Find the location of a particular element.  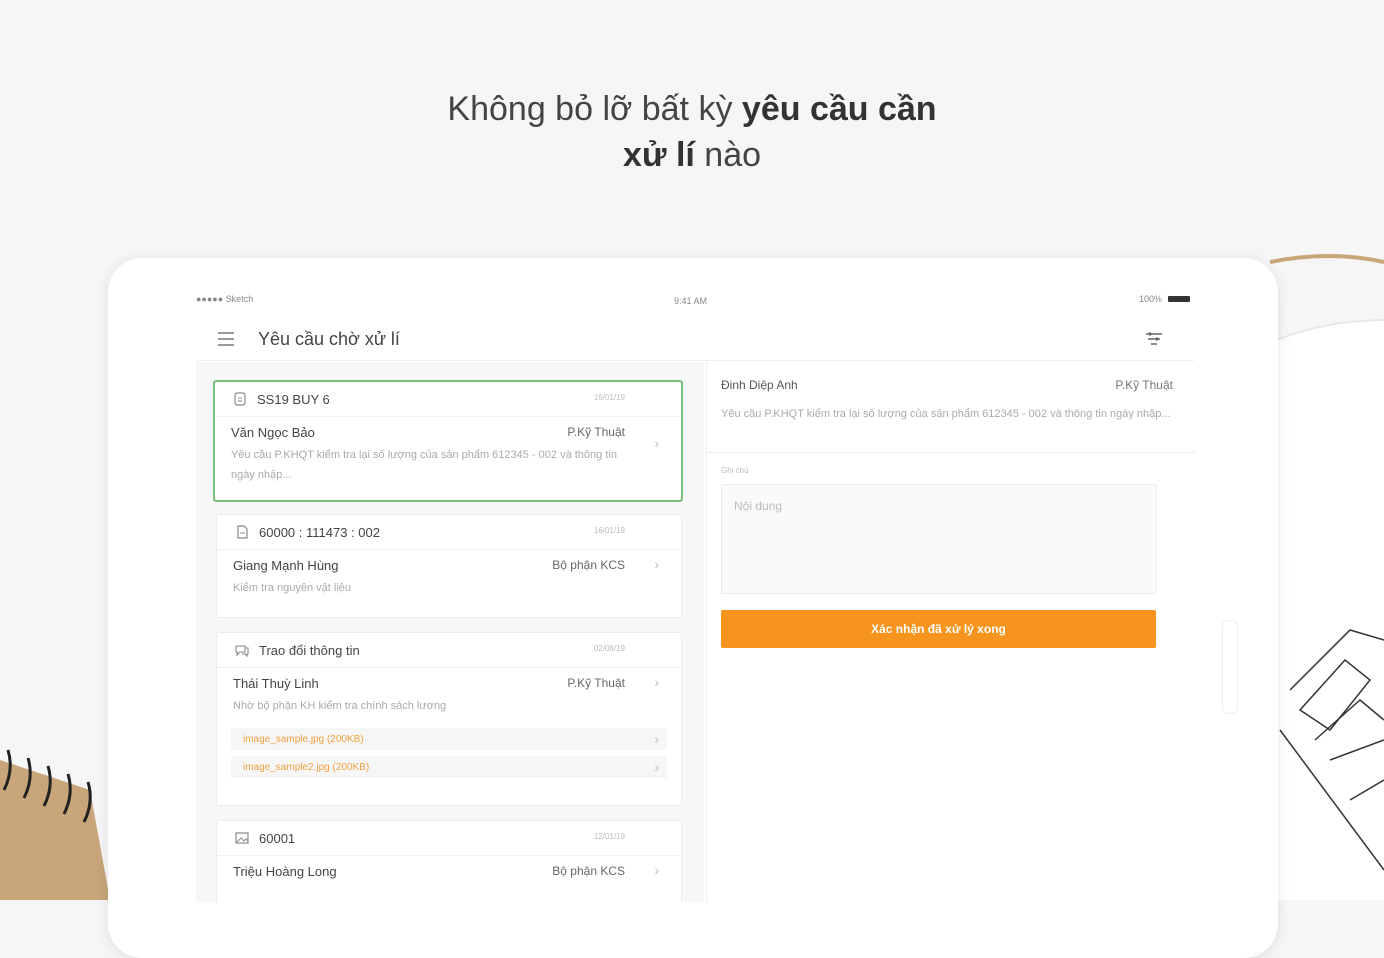

app-bar: Yêu cầu chờ xử lí is located at coordinates (695, 340).